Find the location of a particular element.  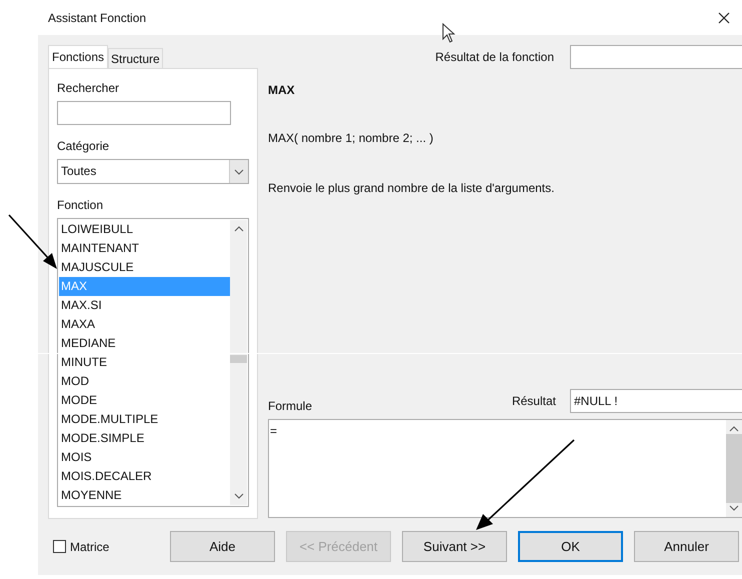

formula-label: Formule is located at coordinates (291, 406).